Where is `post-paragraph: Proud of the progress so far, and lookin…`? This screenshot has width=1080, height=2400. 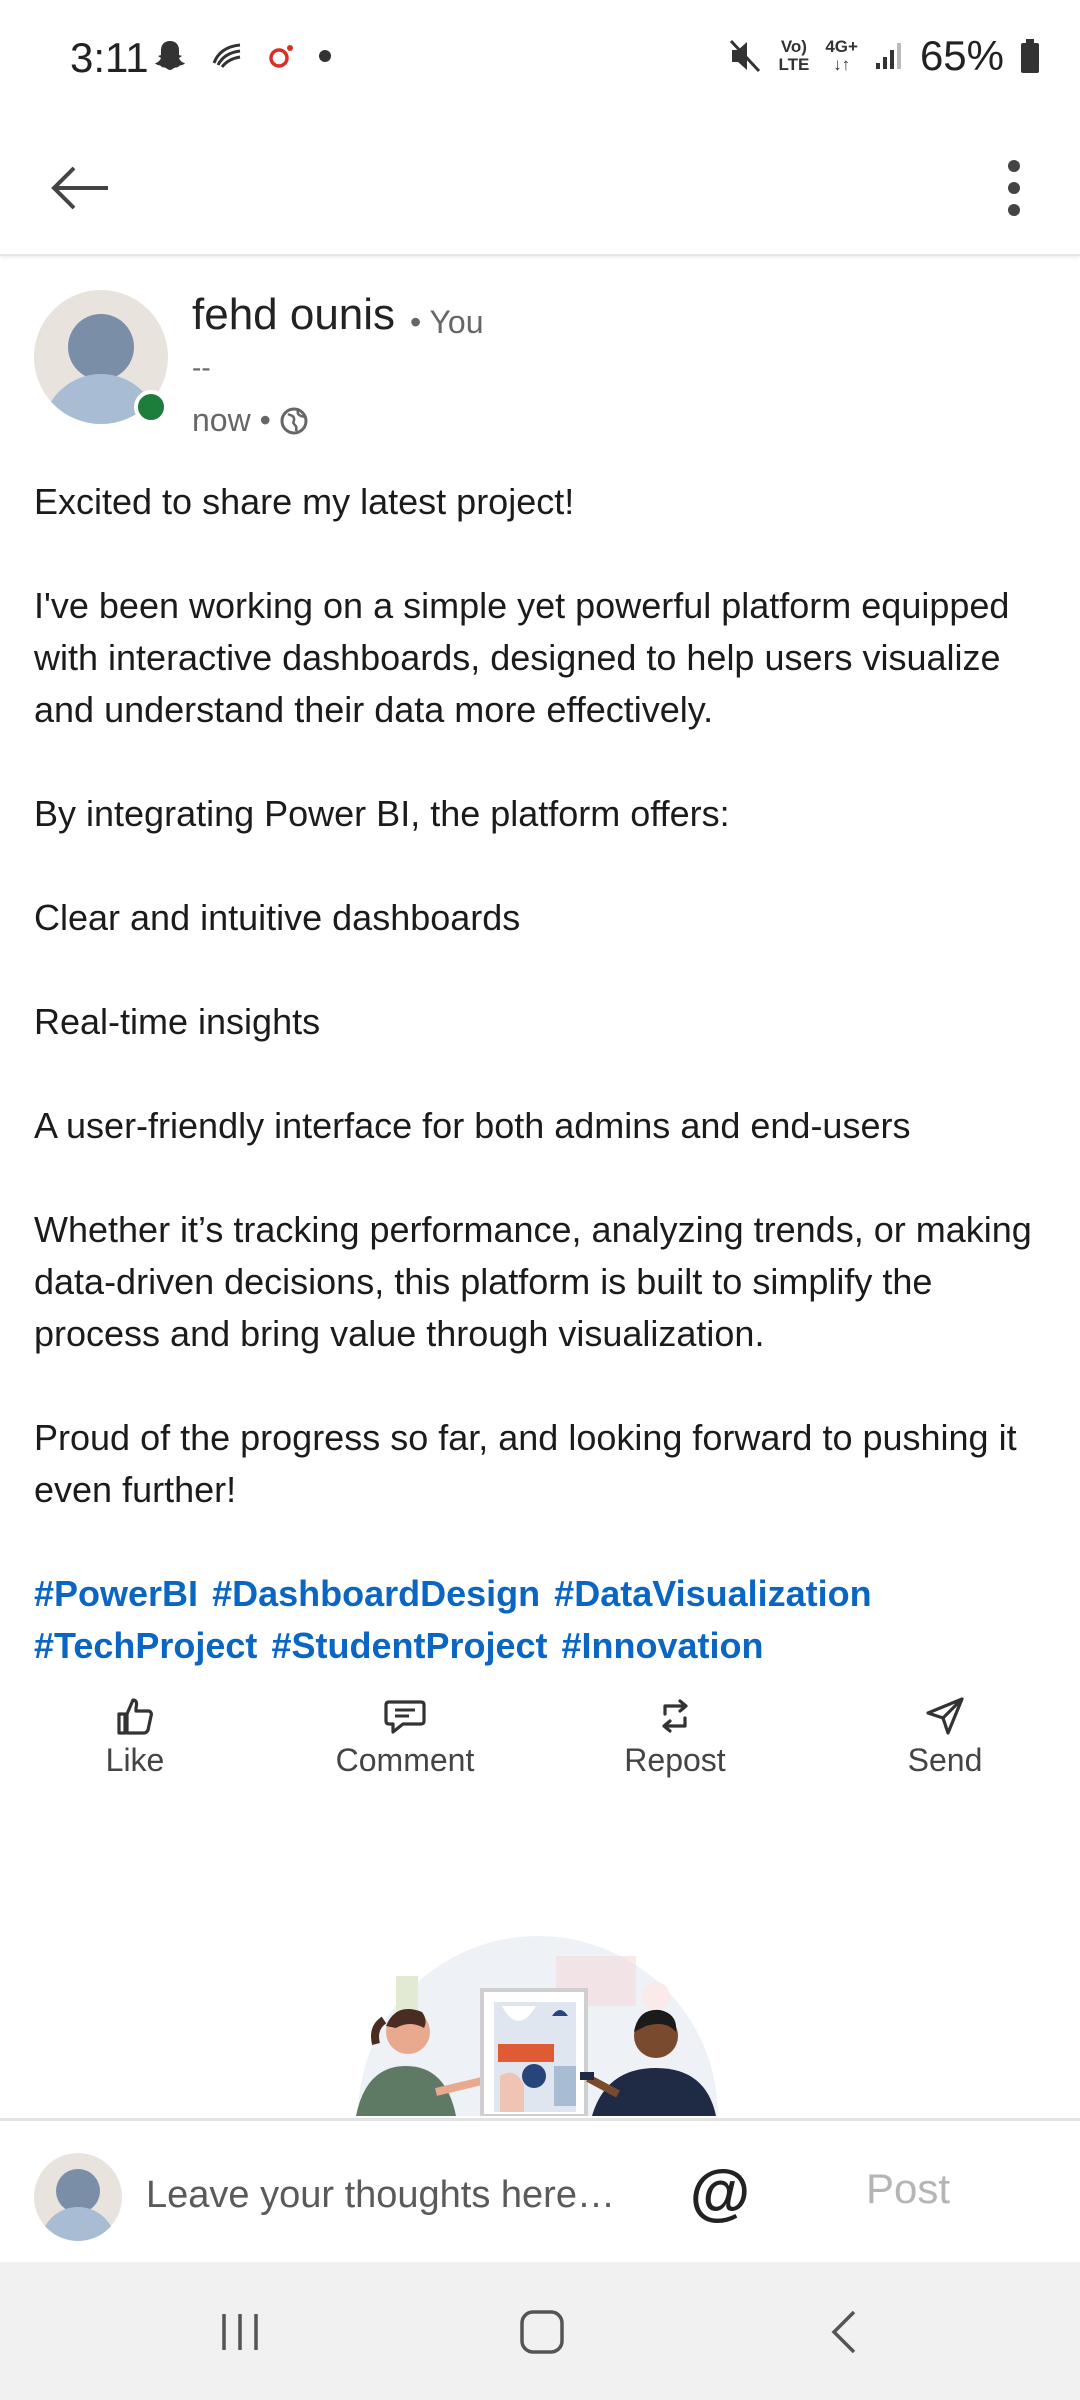 post-paragraph: Proud of the progress so far, and lookin… is located at coordinates (525, 1463).